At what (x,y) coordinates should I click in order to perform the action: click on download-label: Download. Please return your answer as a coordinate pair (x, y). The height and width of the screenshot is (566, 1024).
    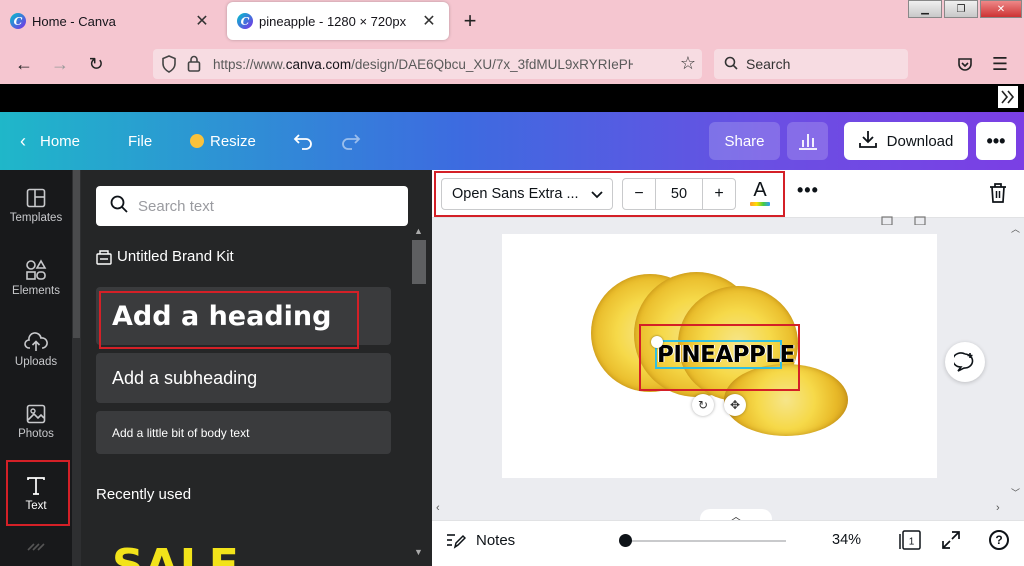
    Looking at the image, I should click on (920, 141).